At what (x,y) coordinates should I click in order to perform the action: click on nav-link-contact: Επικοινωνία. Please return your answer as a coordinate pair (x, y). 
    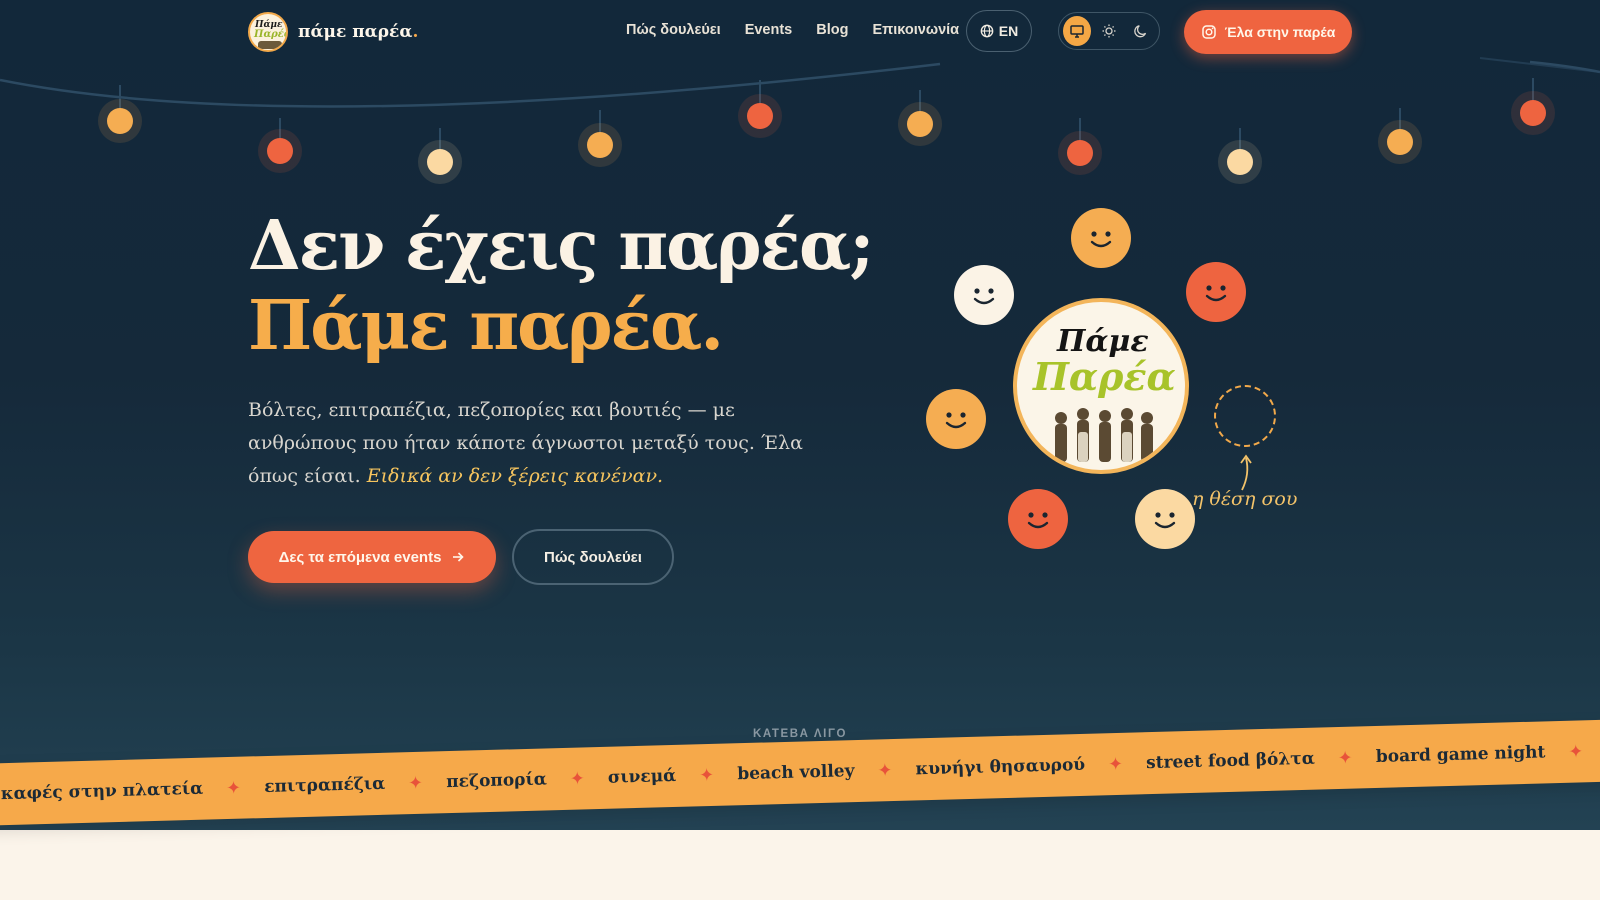
    Looking at the image, I should click on (915, 30).